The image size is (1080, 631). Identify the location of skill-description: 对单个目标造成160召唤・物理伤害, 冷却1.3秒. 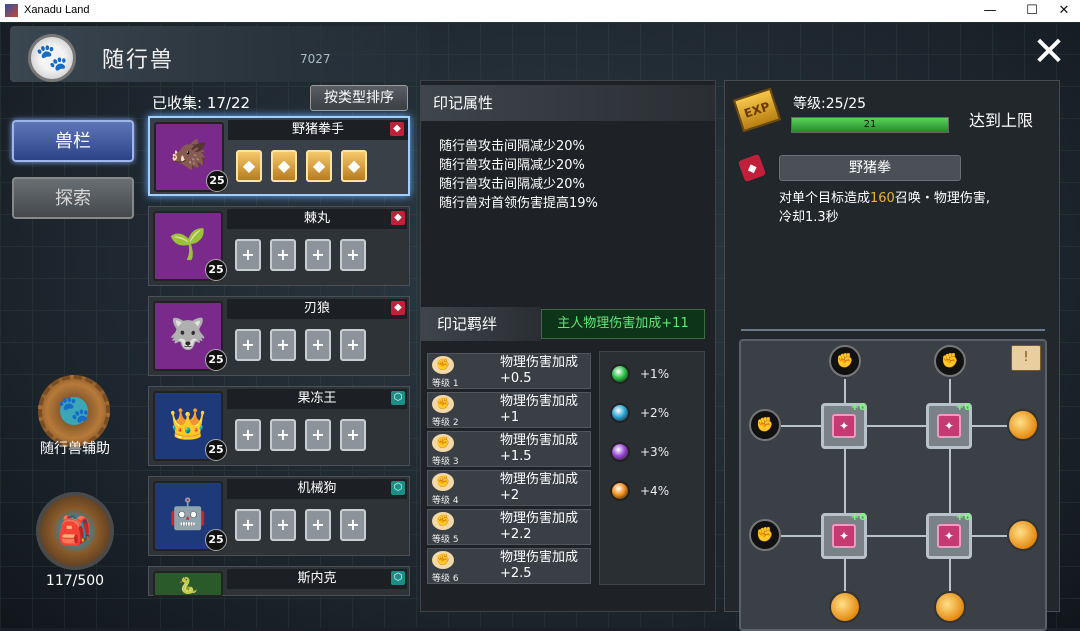
(909, 208).